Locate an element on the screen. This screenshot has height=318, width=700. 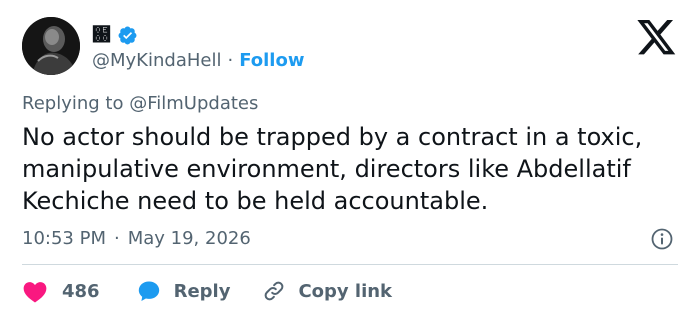
author-handle-row: @MyKindaHell · Follow is located at coordinates (198, 60).